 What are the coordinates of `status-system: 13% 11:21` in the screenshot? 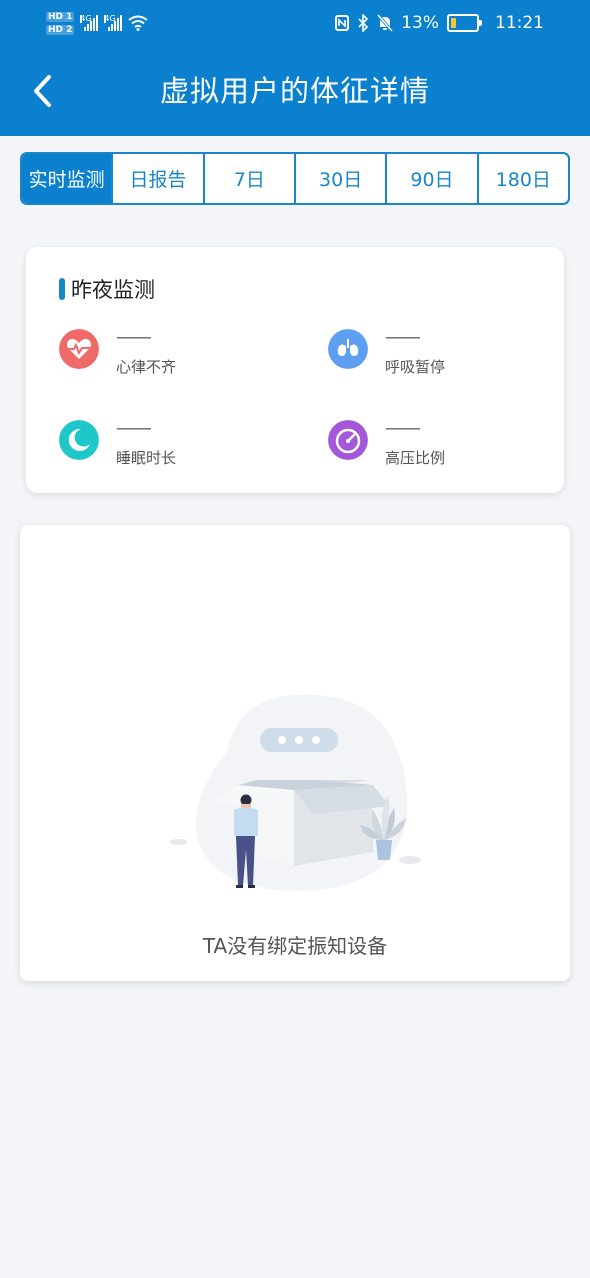 It's located at (439, 23).